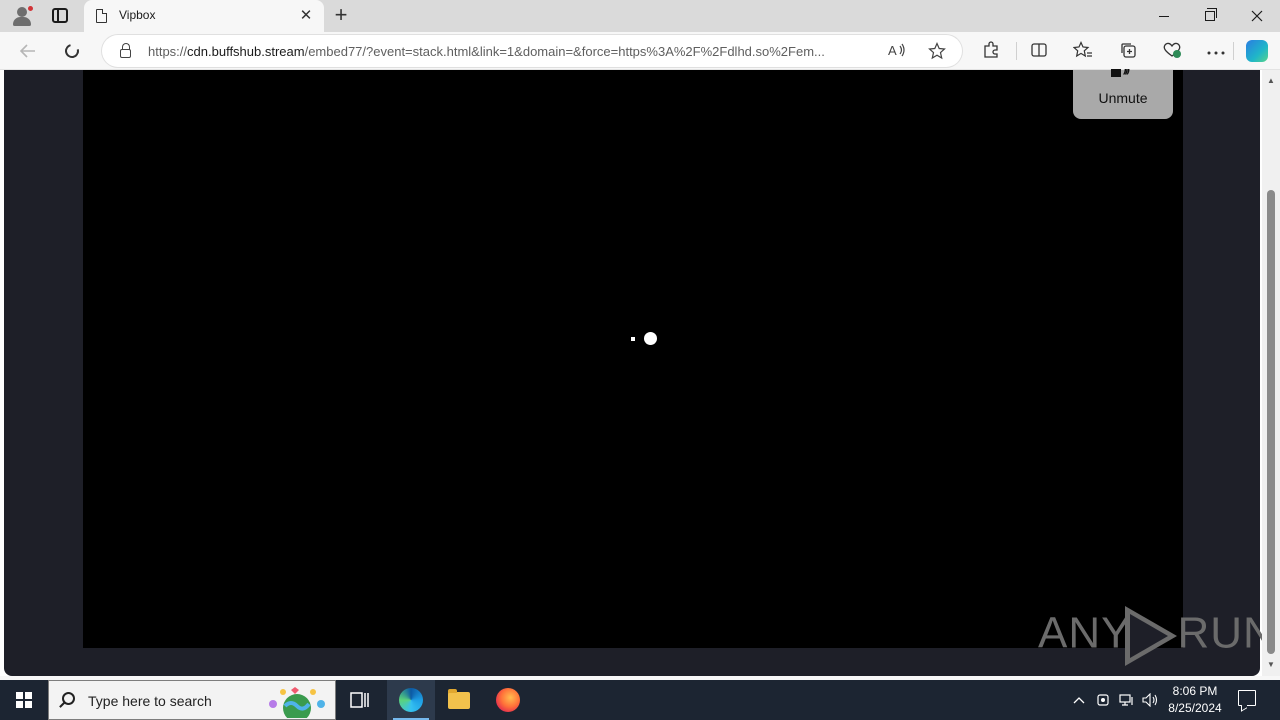 The image size is (1280, 720). I want to click on unmute-label: Unmute, so click(1123, 98).